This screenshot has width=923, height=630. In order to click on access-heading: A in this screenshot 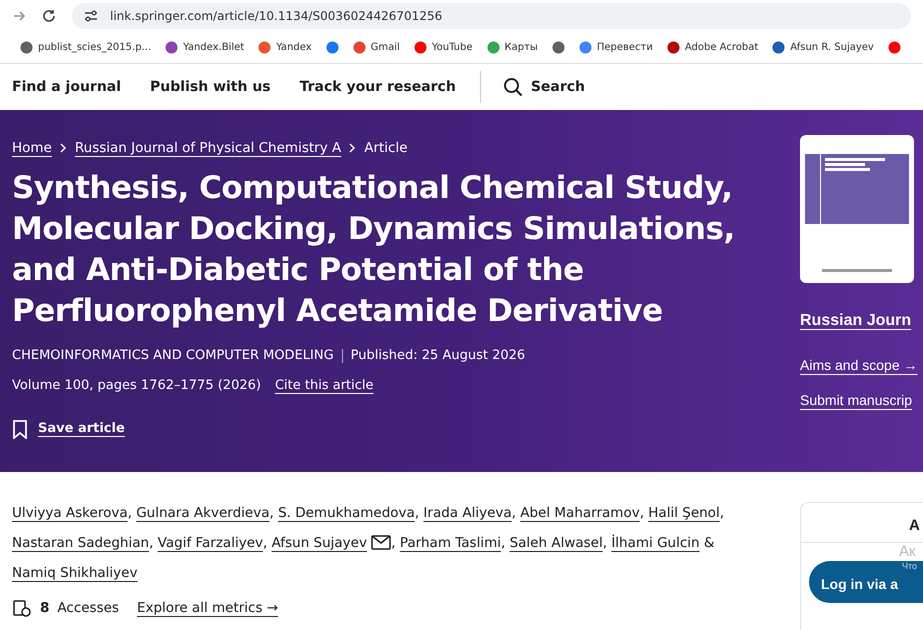, I will do `click(914, 526)`.